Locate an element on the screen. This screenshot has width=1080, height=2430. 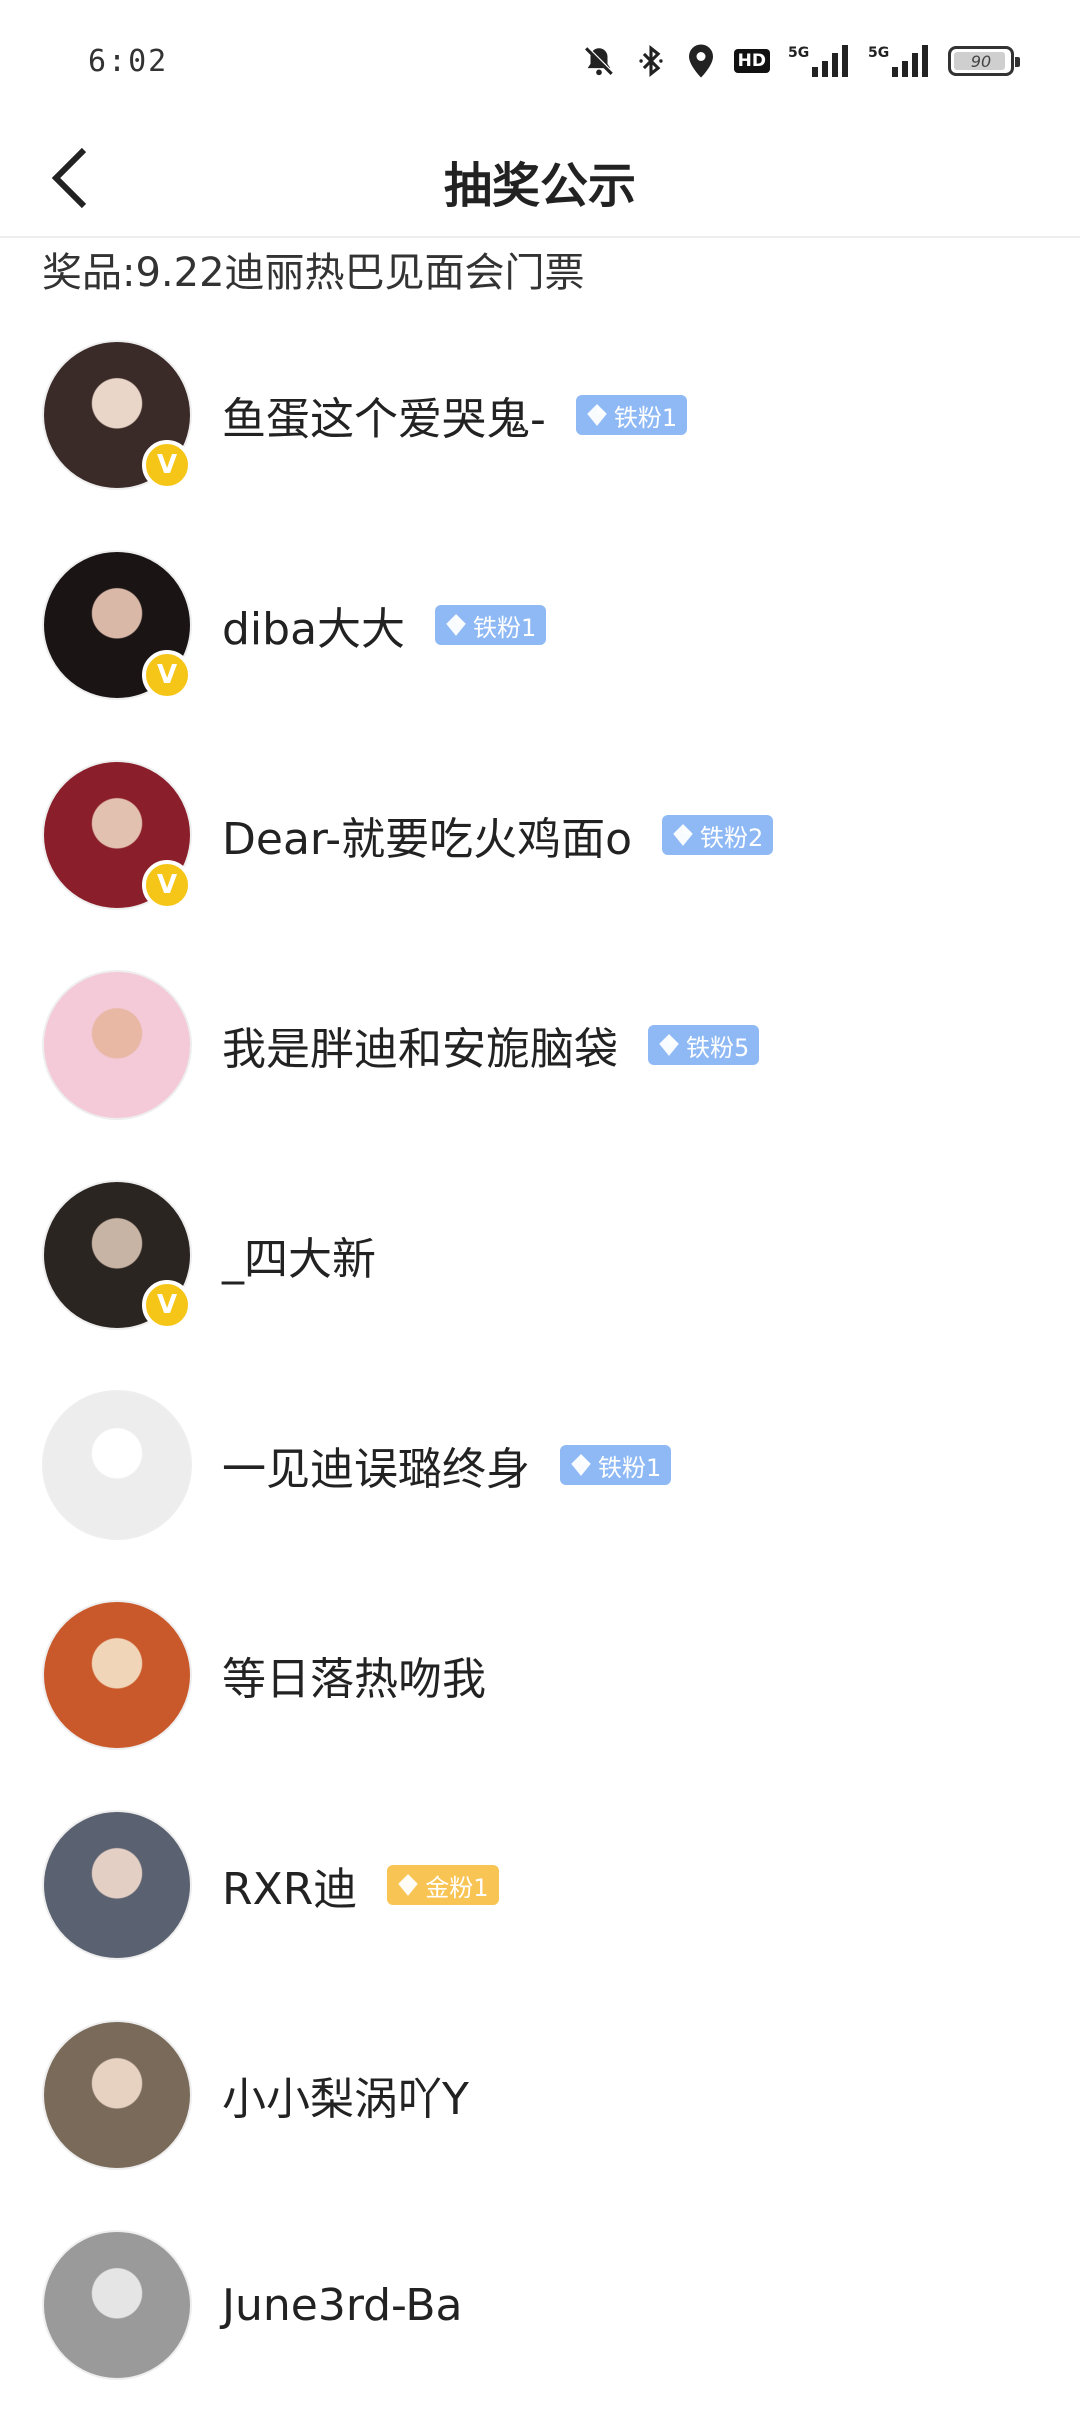
page-title: 抽奖公示 is located at coordinates (539, 186).